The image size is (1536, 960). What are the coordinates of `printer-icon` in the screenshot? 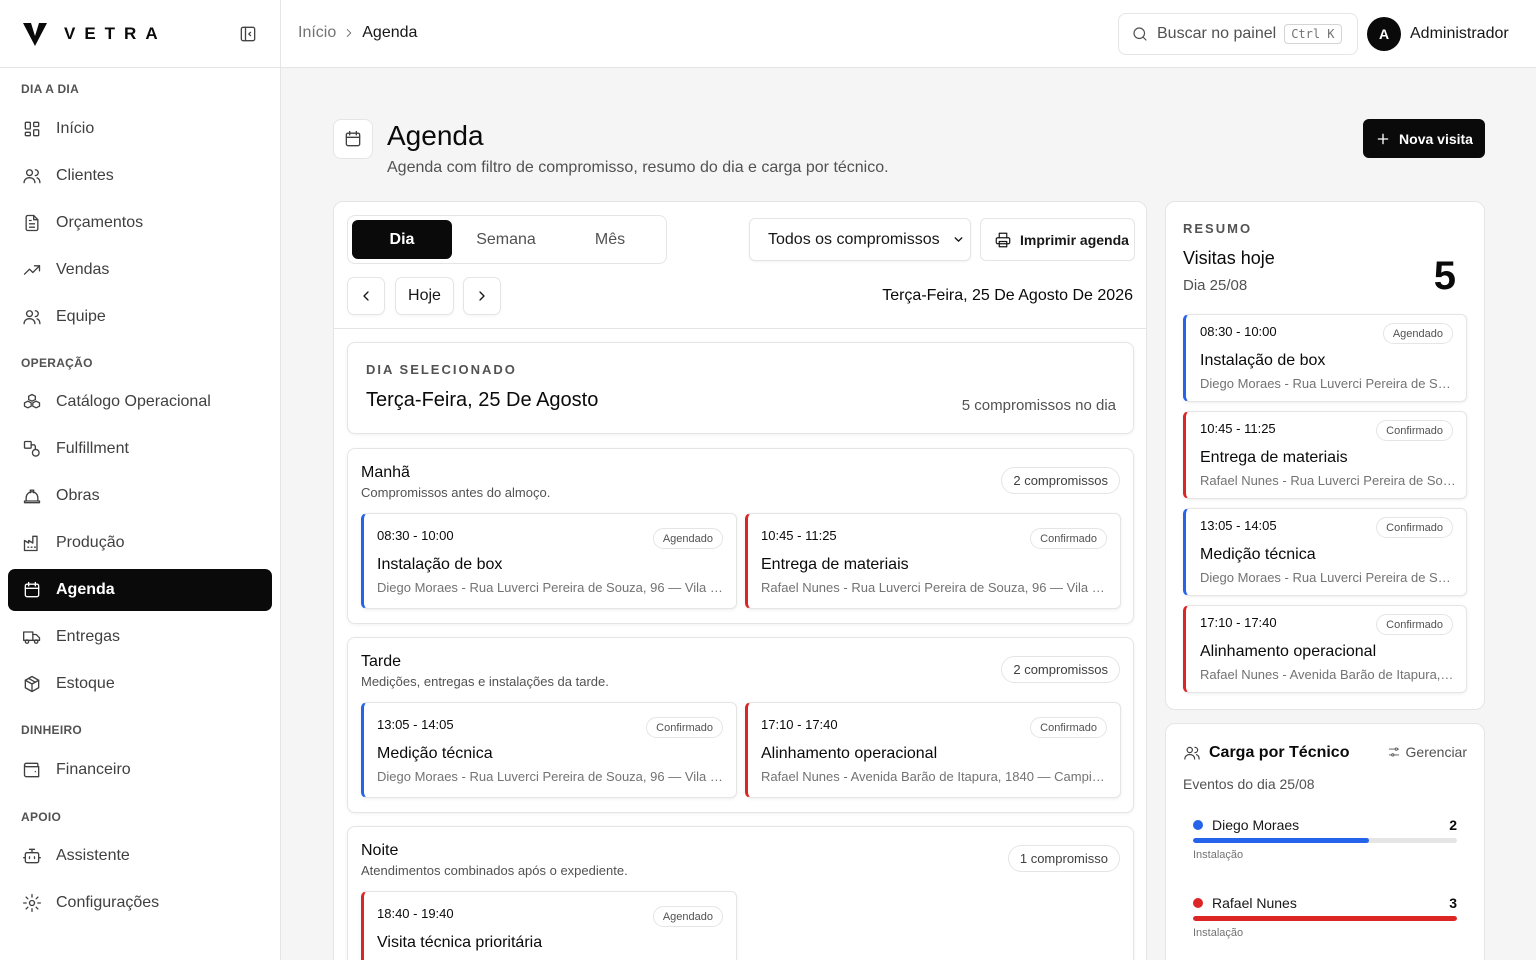 It's located at (1003, 239).